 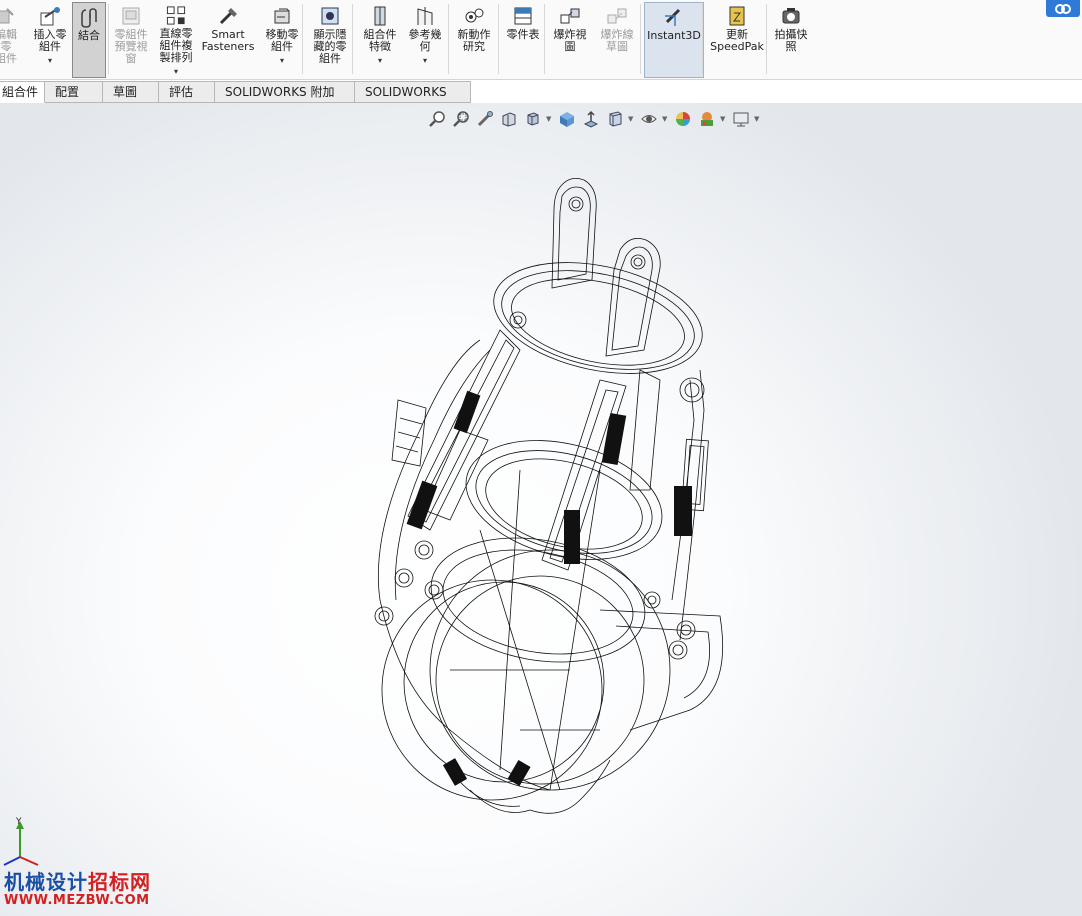 I want to click on link-icon, so click(x=1063, y=8).